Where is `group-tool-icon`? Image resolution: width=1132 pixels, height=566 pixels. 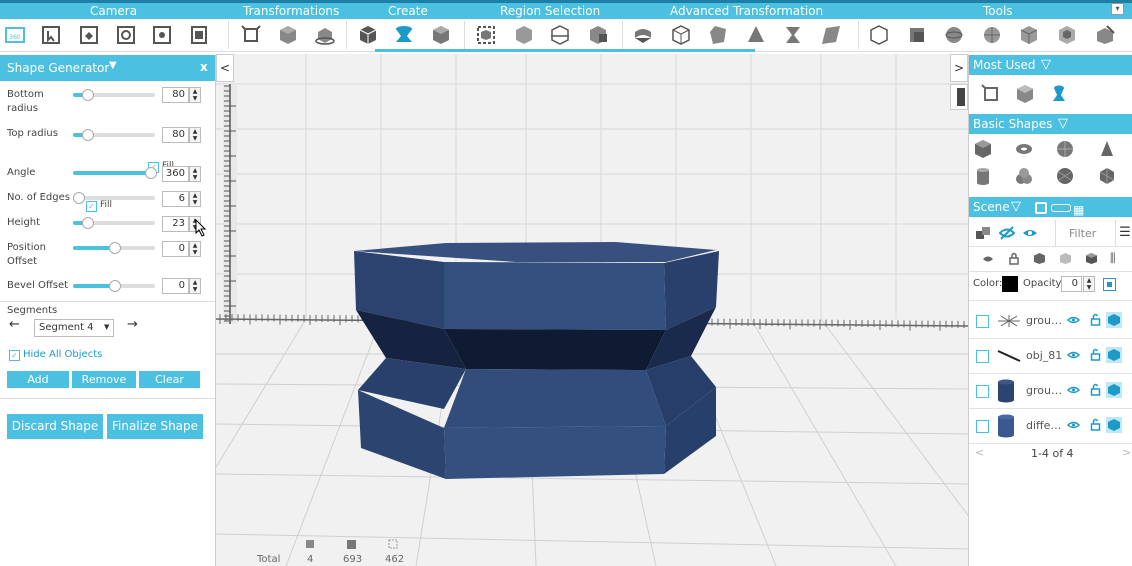 group-tool-icon is located at coordinates (1067, 35).